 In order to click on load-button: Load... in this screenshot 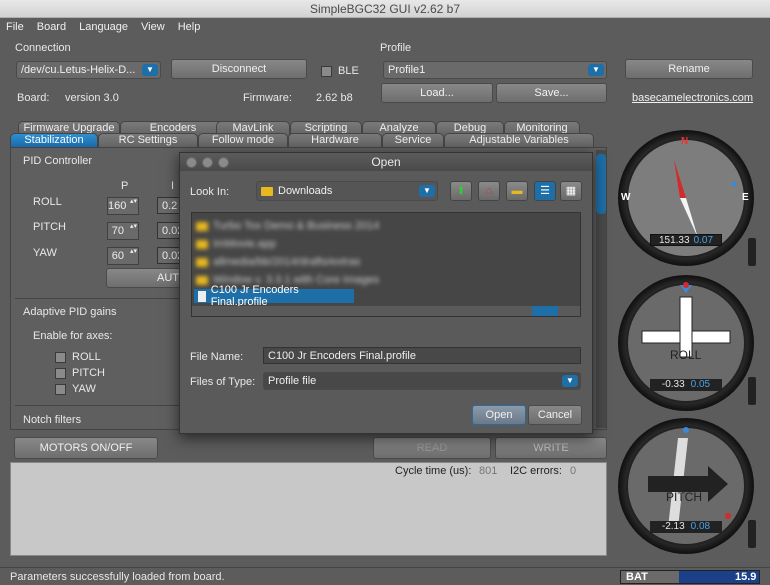, I will do `click(437, 93)`.